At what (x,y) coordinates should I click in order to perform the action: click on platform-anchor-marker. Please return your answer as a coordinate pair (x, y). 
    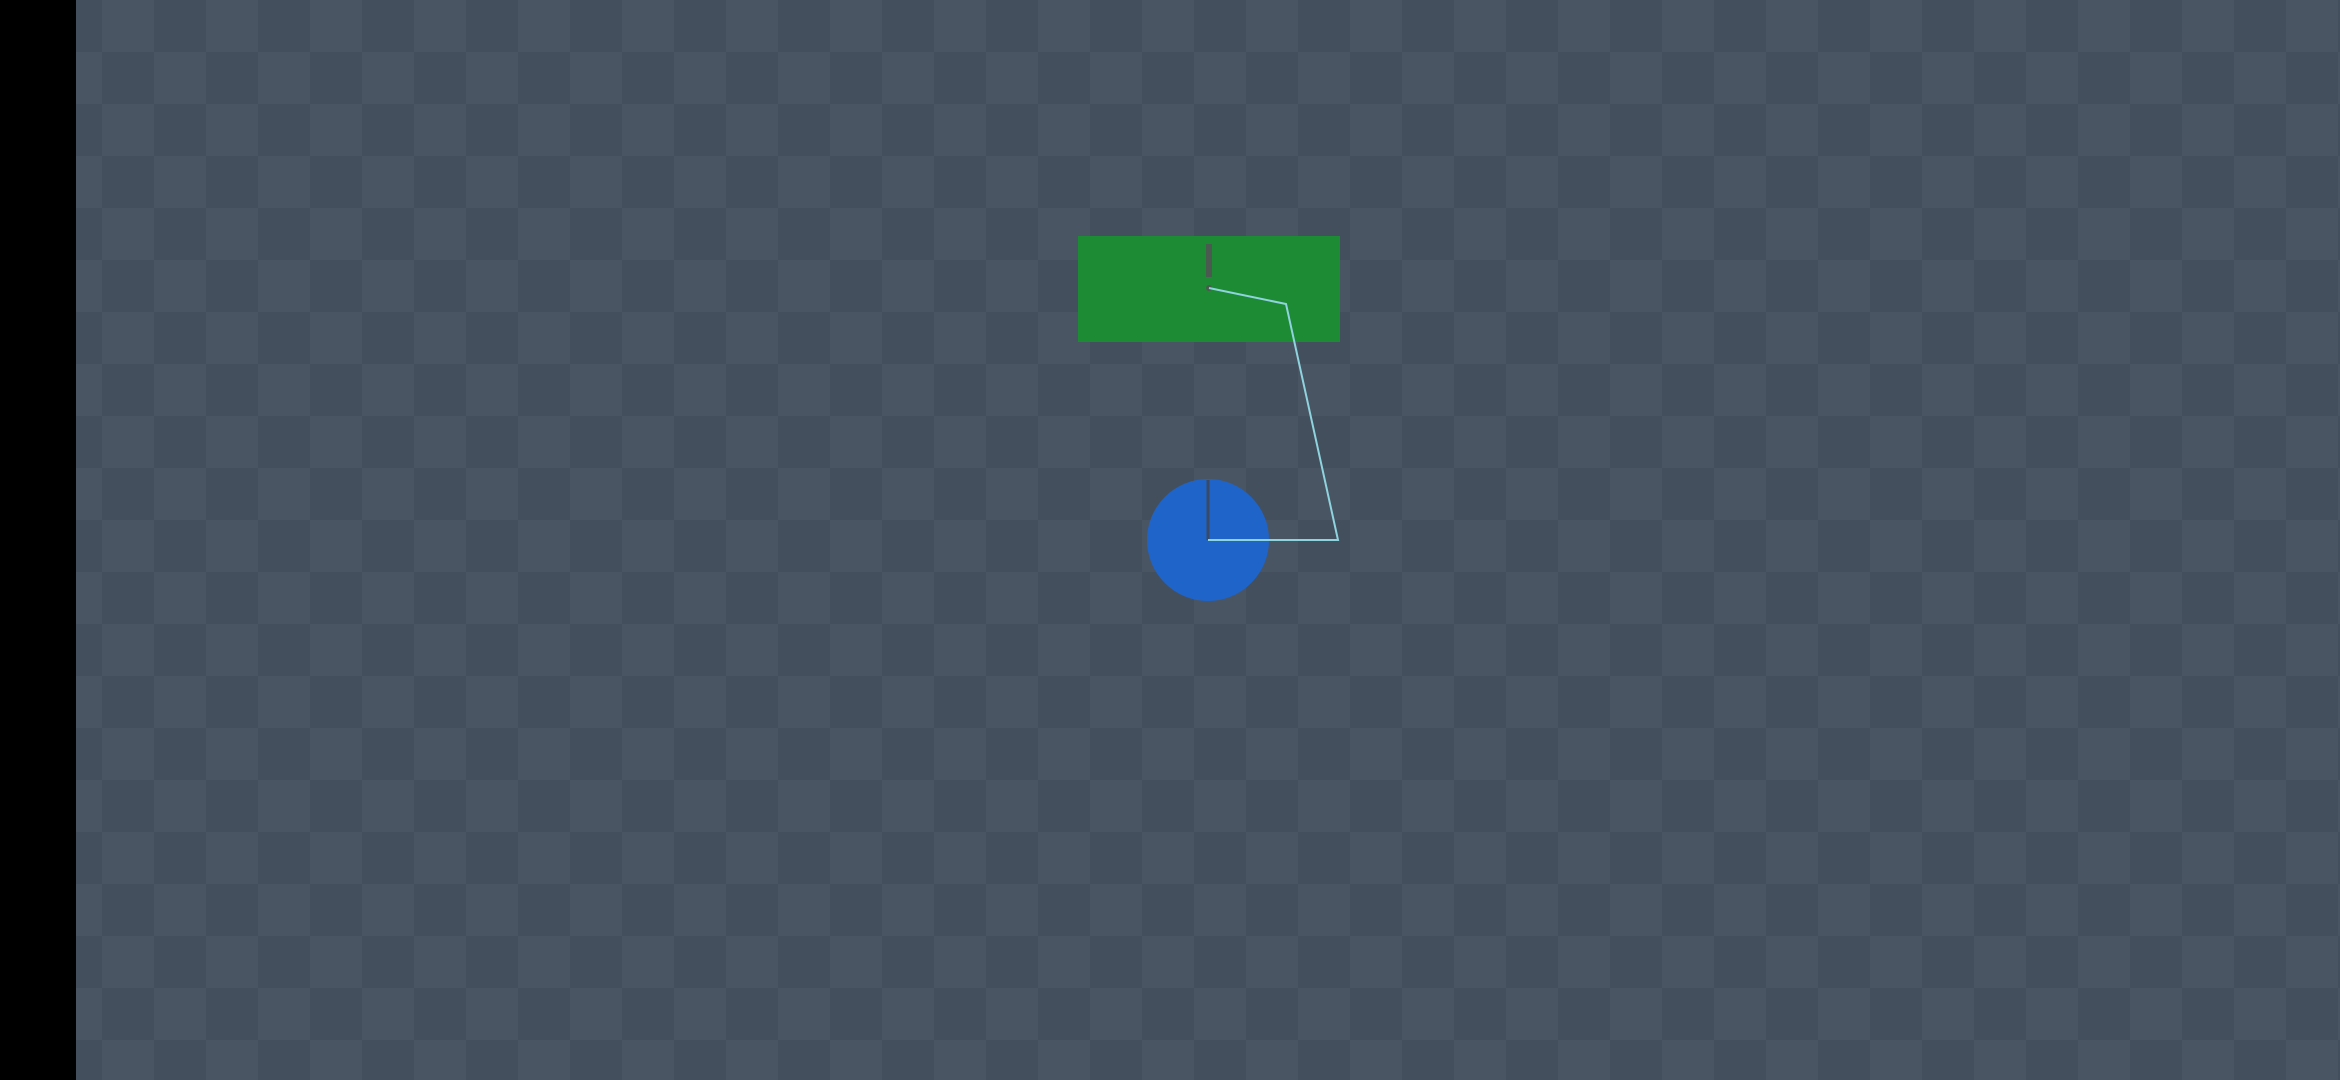
    Looking at the image, I should click on (1209, 260).